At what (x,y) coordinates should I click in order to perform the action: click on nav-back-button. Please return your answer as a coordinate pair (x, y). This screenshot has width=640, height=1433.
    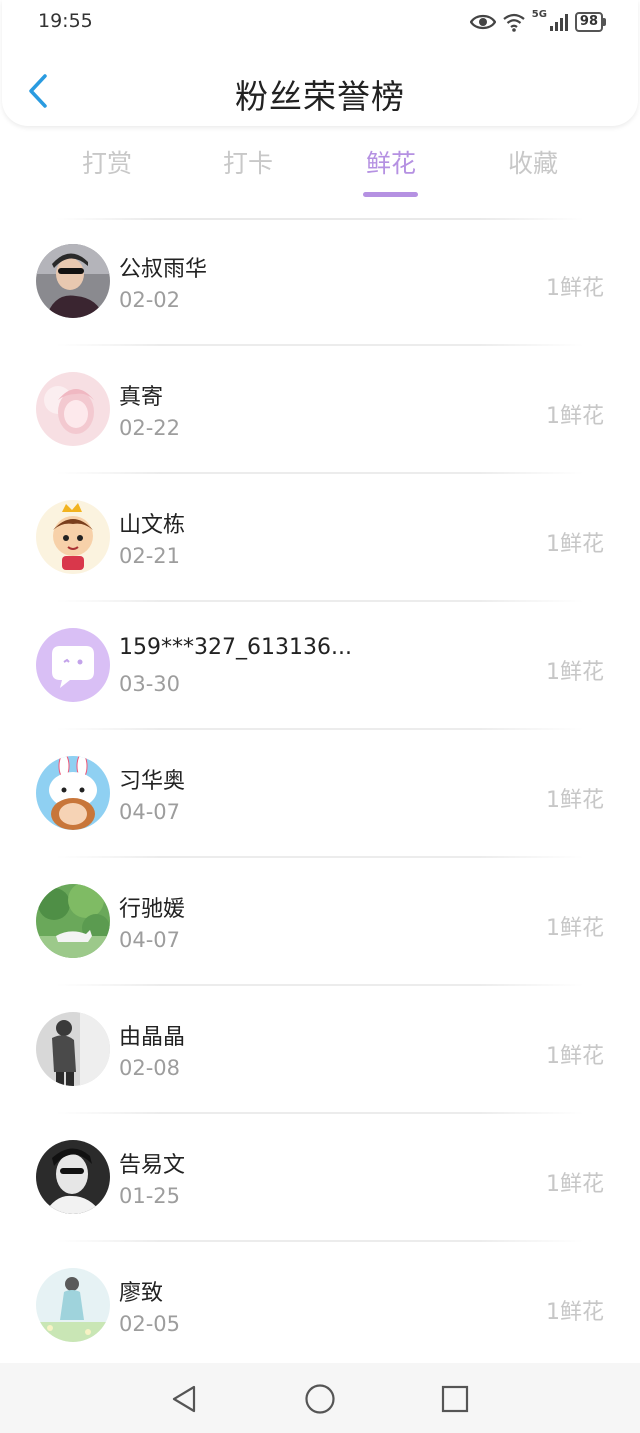
    Looking at the image, I should click on (184, 1399).